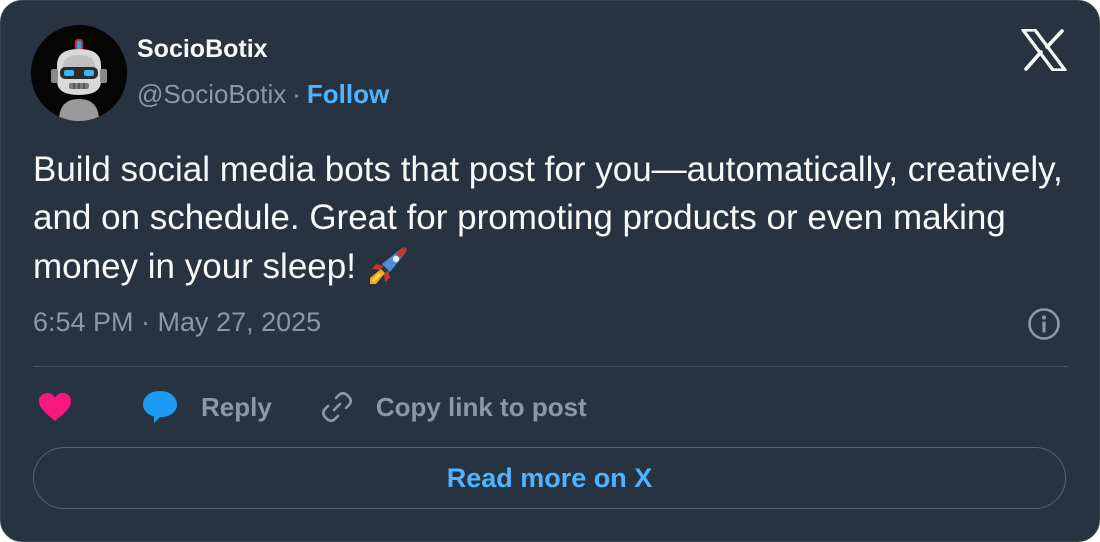 The width and height of the screenshot is (1100, 542). I want to click on robot-avatar, so click(79, 73).